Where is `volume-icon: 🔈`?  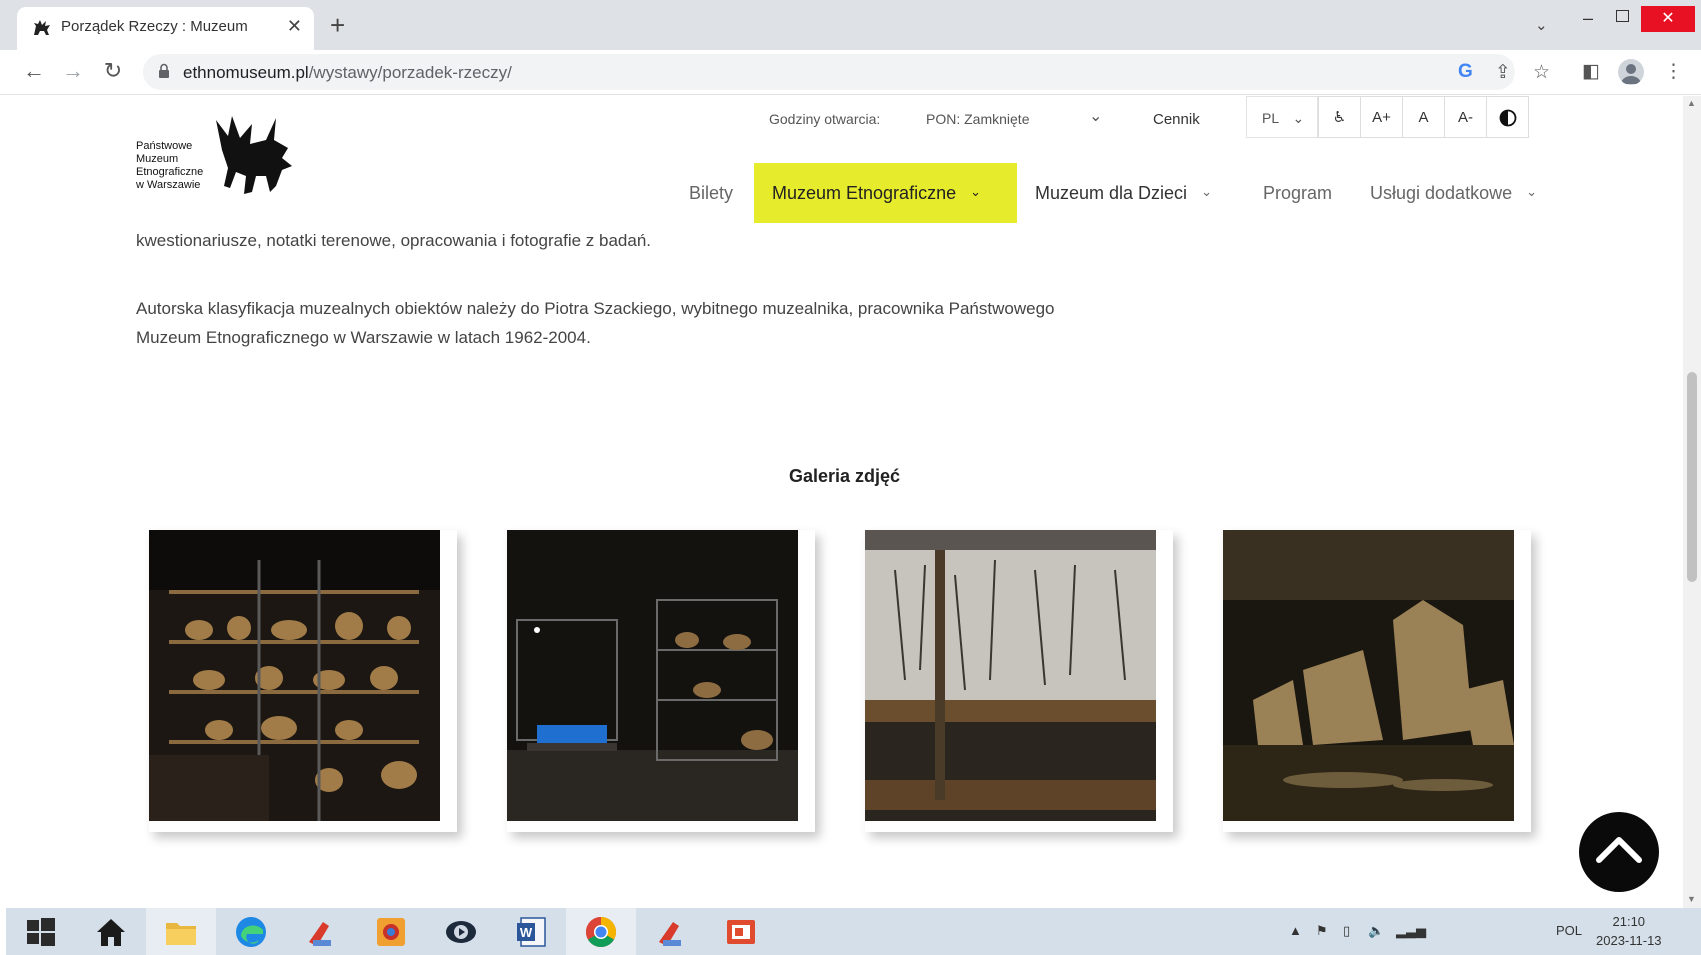 volume-icon: 🔈 is located at coordinates (1376, 931).